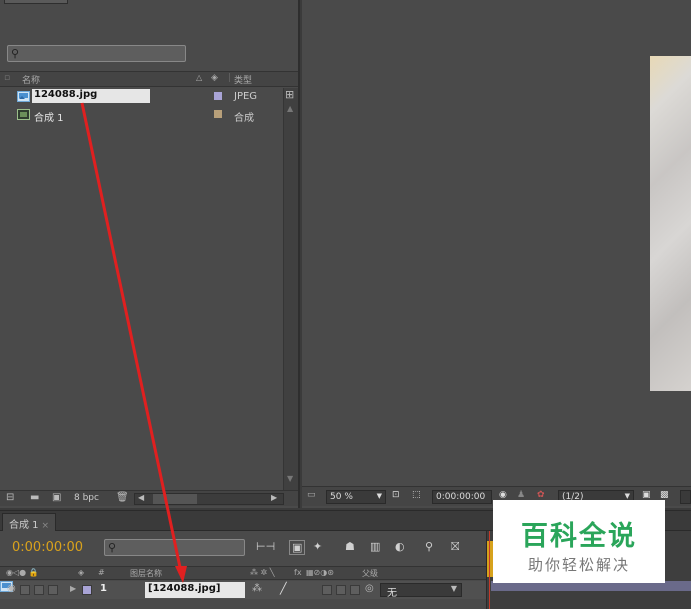 Image resolution: width=691 pixels, height=609 pixels. I want to click on watermark-subtitle: 助你轻松解决, so click(578, 565).